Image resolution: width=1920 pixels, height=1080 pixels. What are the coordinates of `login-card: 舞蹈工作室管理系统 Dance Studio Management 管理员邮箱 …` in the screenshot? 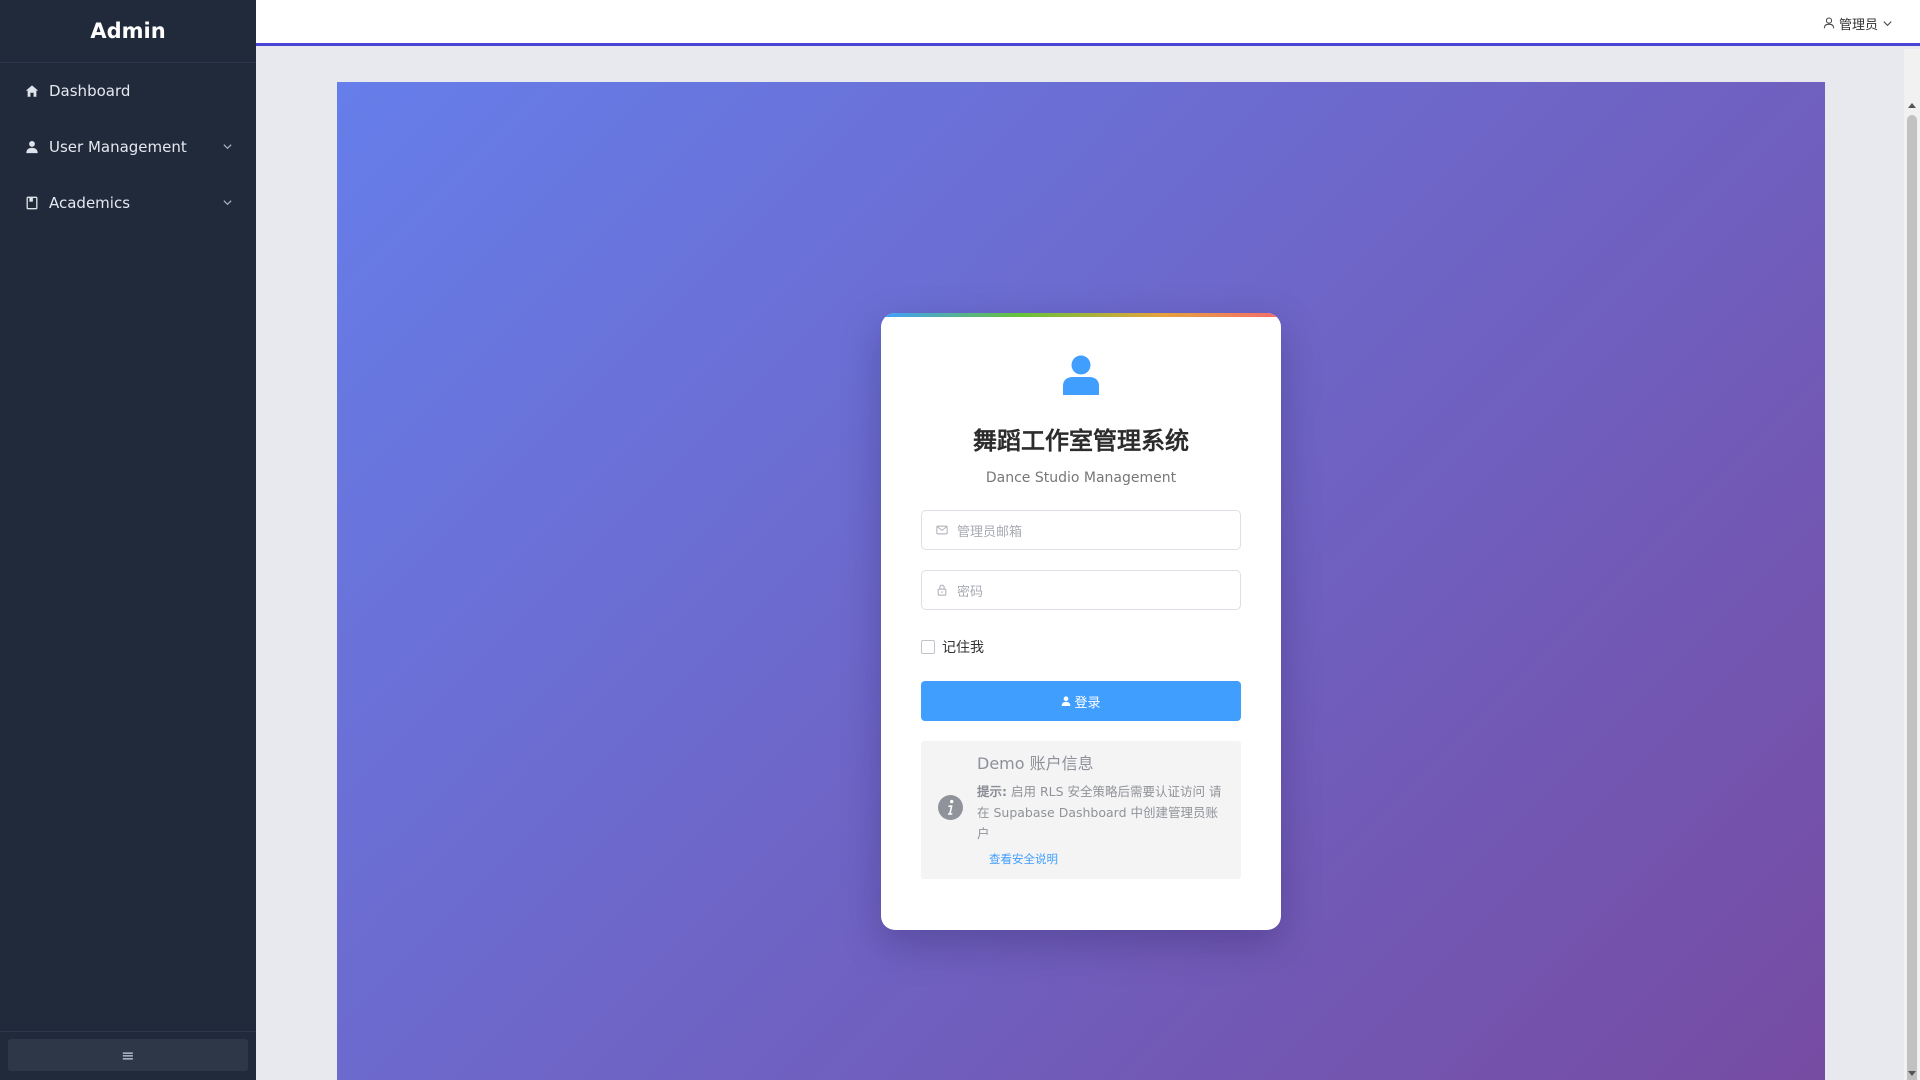 It's located at (1081, 621).